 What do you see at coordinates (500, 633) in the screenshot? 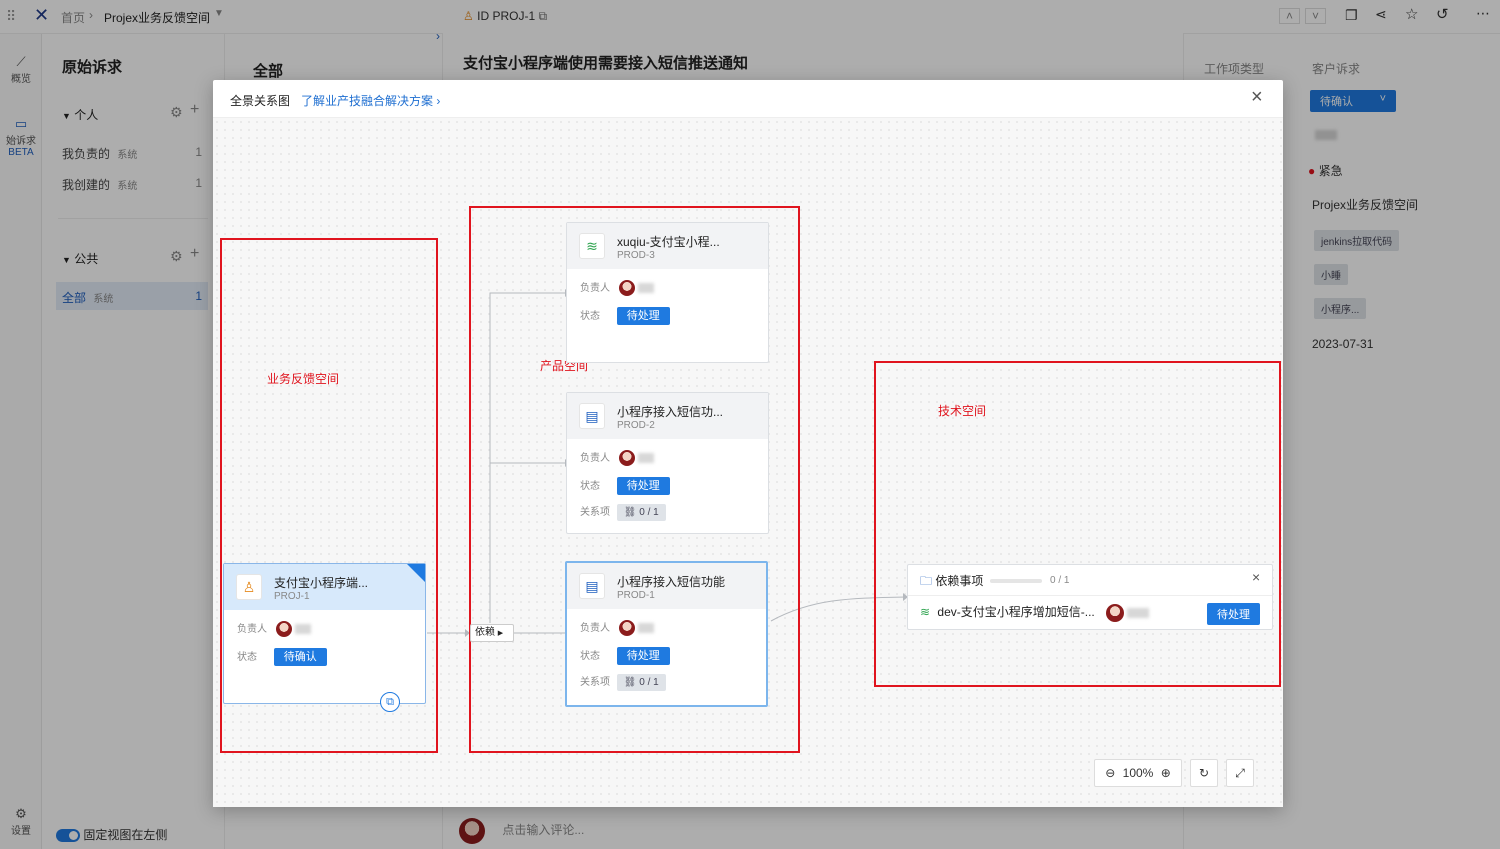
I see `caret-right-icon: ▶` at bounding box center [500, 633].